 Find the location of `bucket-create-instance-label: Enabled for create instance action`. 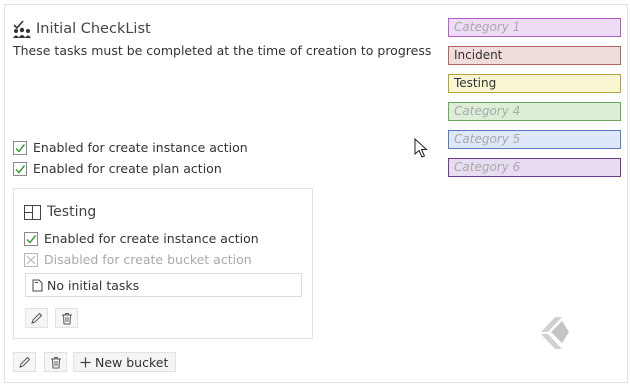

bucket-create-instance-label: Enabled for create instance action is located at coordinates (151, 238).